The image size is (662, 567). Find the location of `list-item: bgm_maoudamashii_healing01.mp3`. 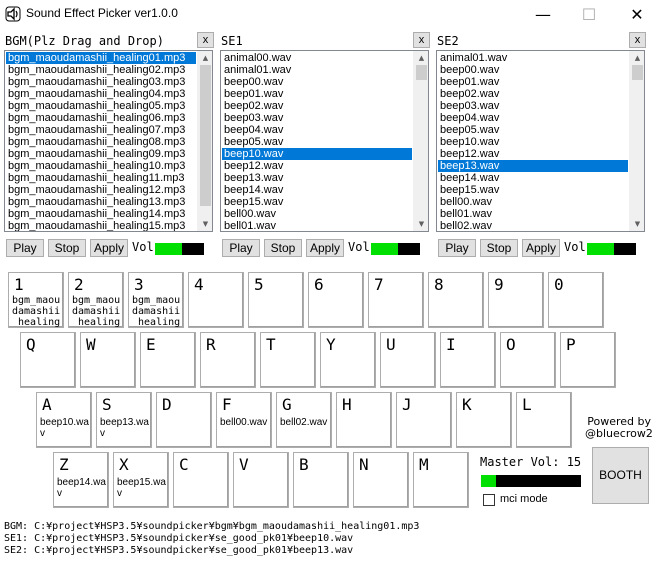

list-item: bgm_maoudamashii_healing01.mp3 is located at coordinates (101, 58).